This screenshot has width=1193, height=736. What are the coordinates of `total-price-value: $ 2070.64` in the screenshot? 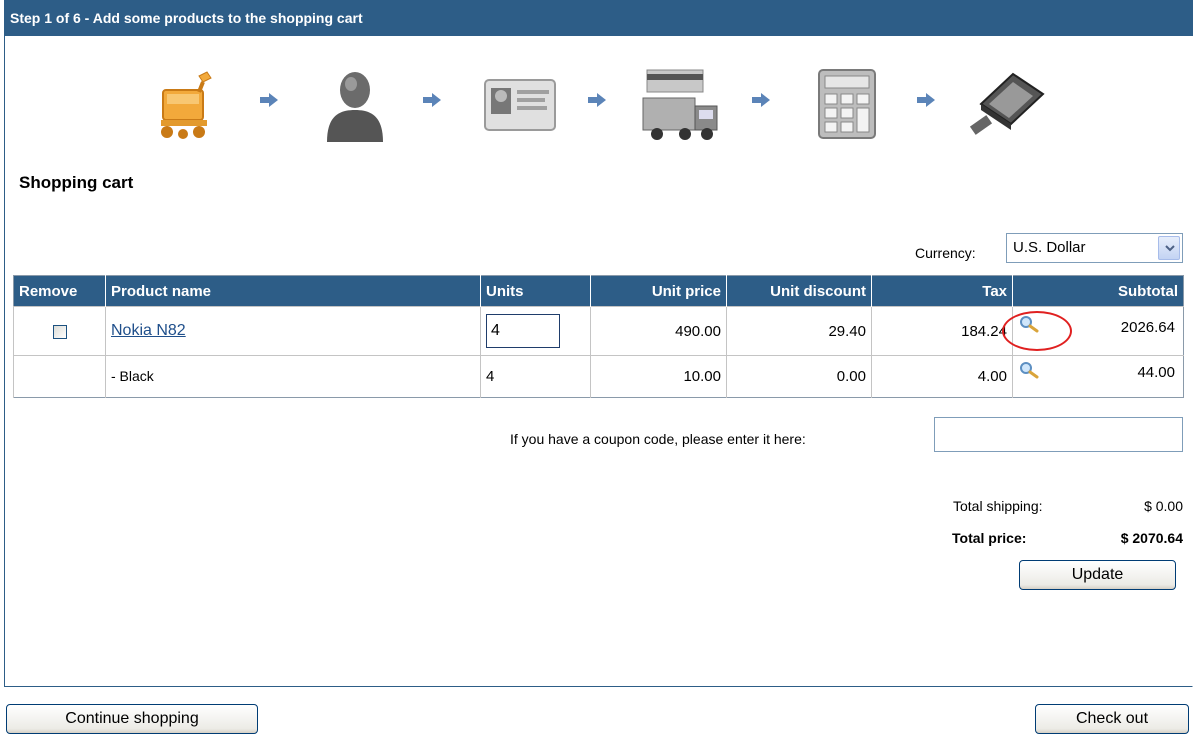 It's located at (1151, 538).